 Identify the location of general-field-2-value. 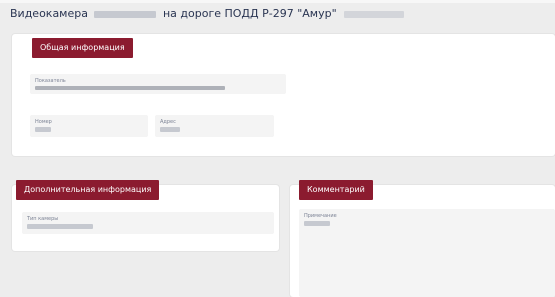
(43, 130).